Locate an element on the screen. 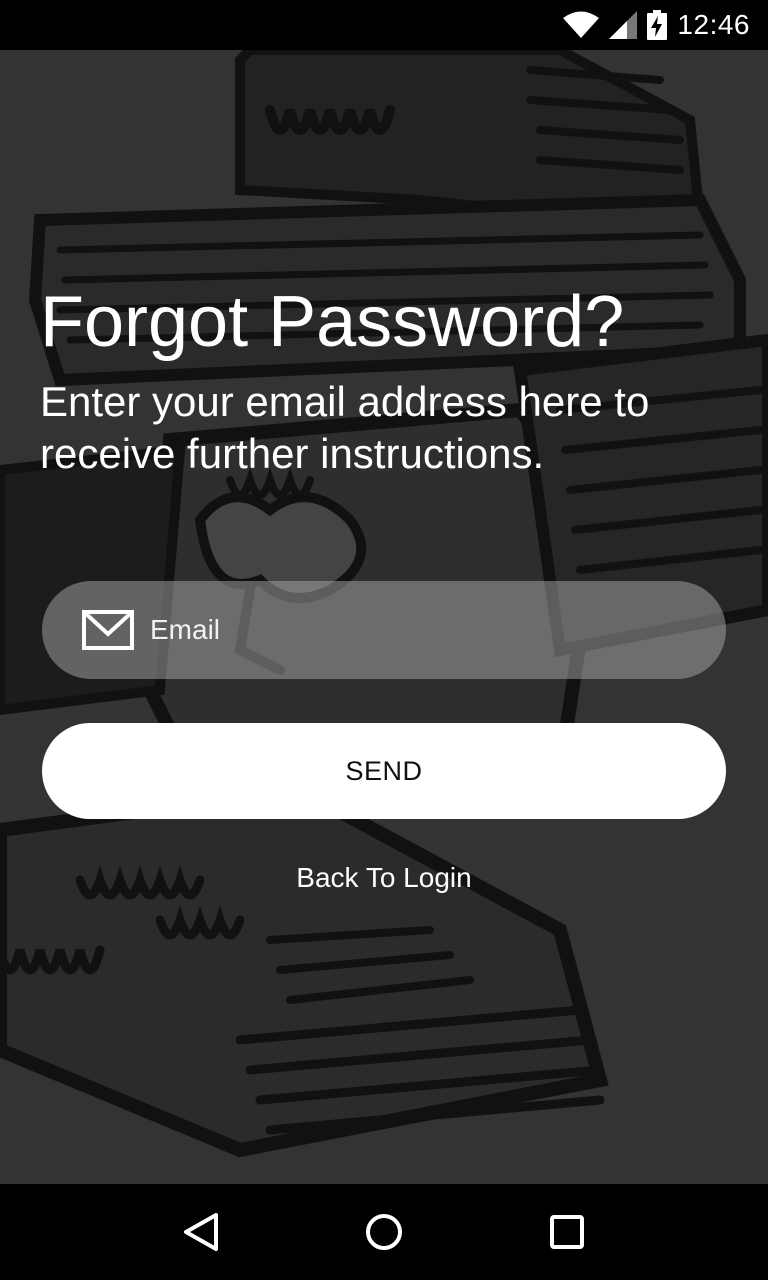 This screenshot has width=768, height=1280. send-button: SEND is located at coordinates (384, 771).